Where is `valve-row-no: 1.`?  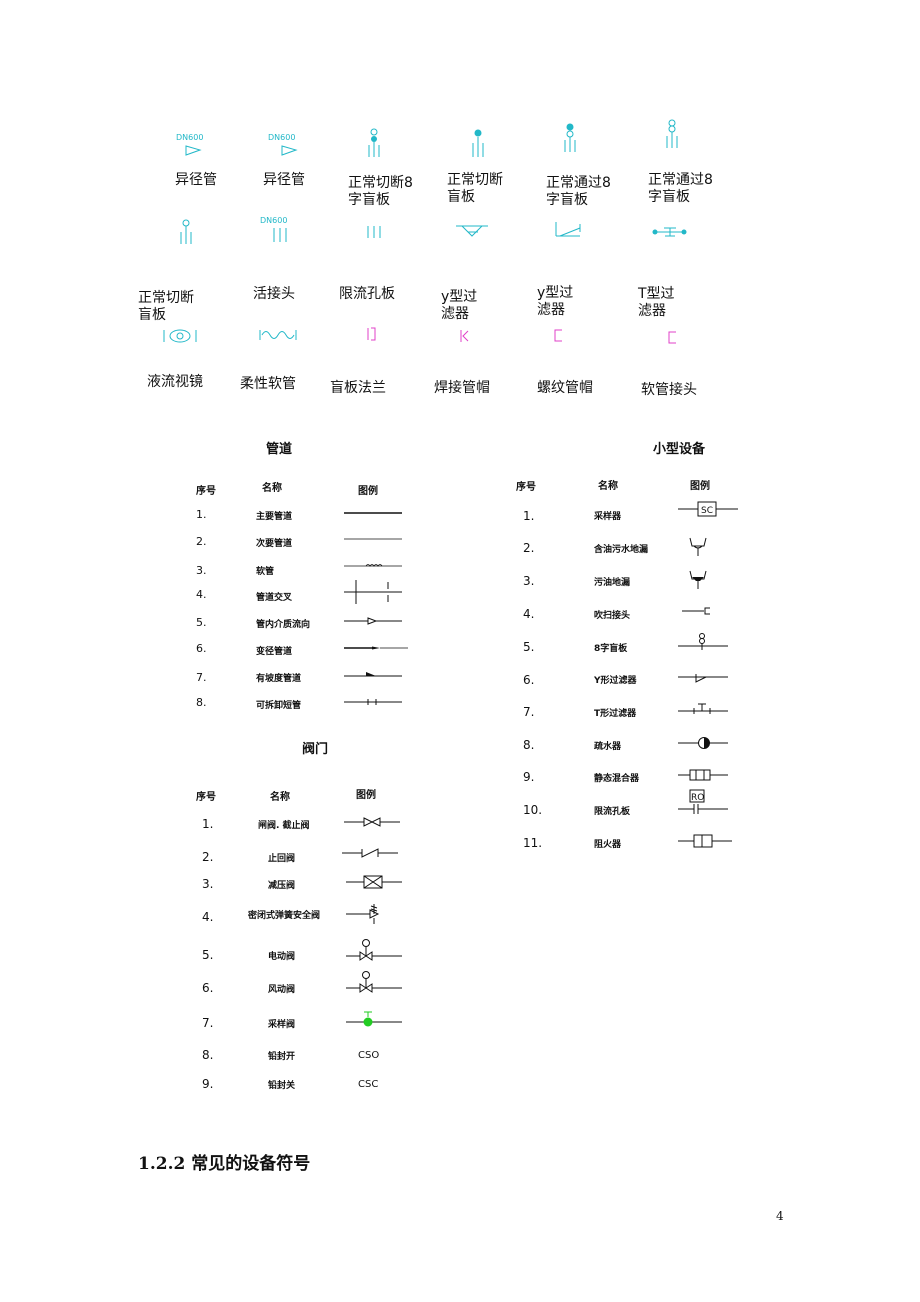
valve-row-no: 1. is located at coordinates (208, 824).